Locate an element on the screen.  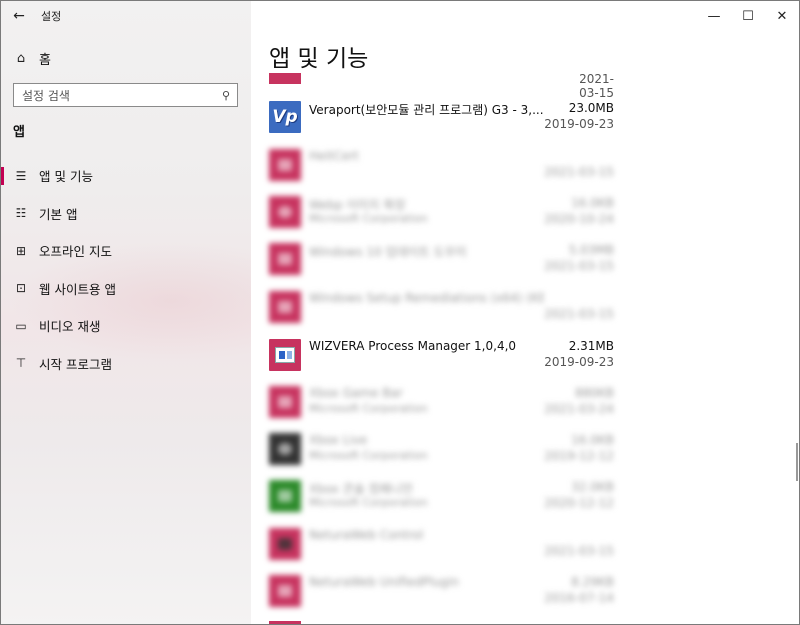
sidebar-item-label: 앱 및 기능 is located at coordinates (66, 177).